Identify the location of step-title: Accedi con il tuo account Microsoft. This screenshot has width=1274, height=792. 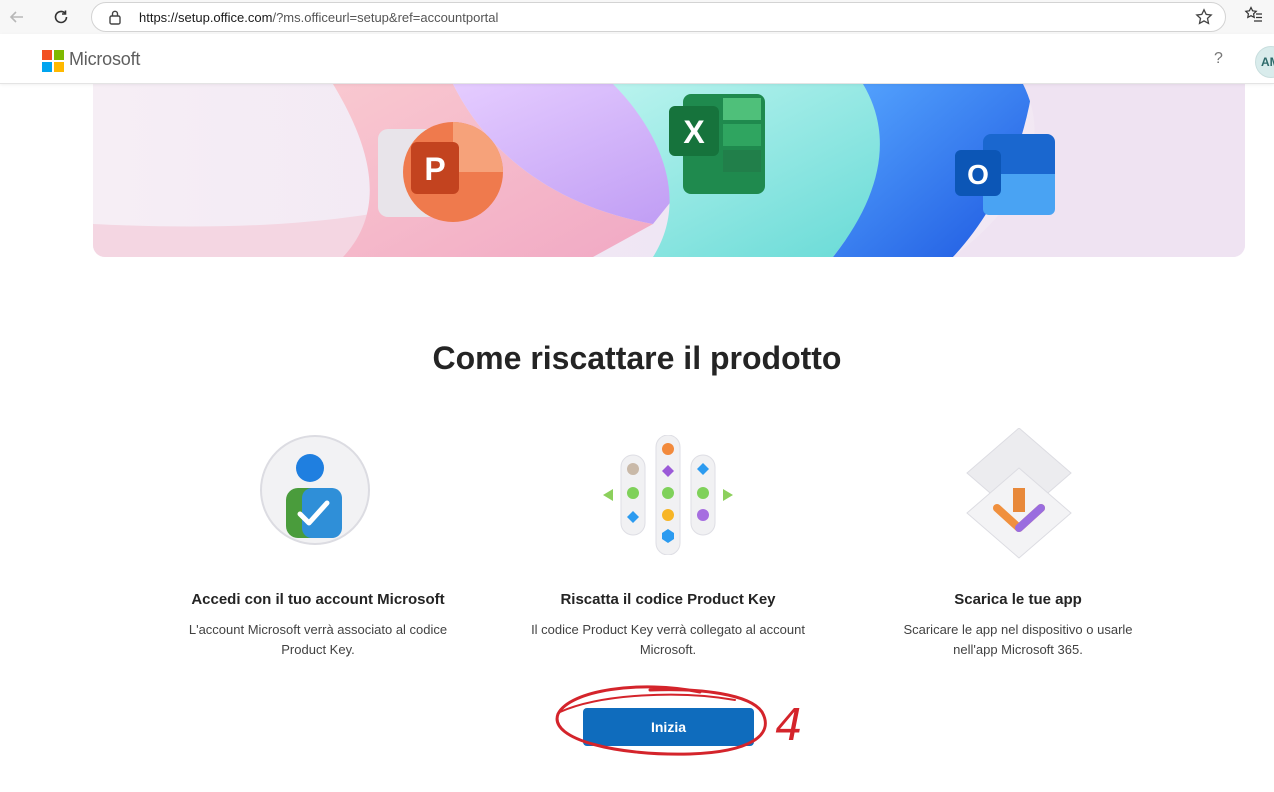
(318, 599).